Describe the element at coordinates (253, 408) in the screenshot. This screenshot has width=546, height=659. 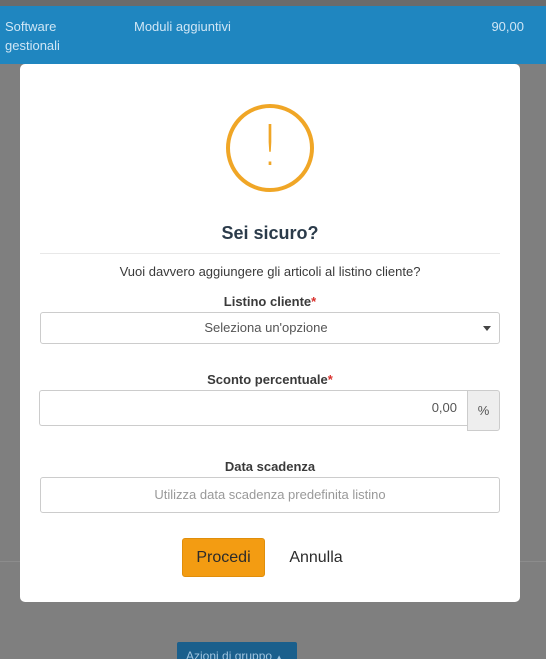
I see `sconto-input: 0,00` at that location.